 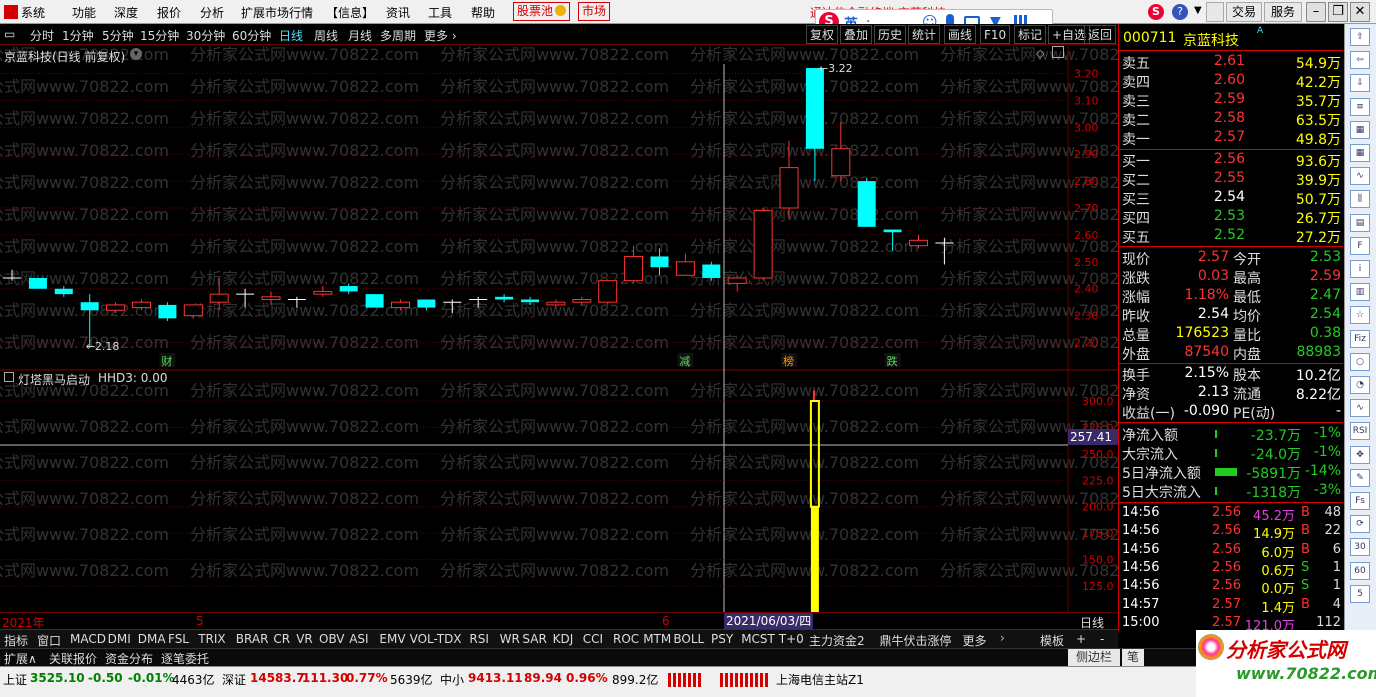 I want to click on toolbar-right-btn: 历史, so click(x=890, y=34).